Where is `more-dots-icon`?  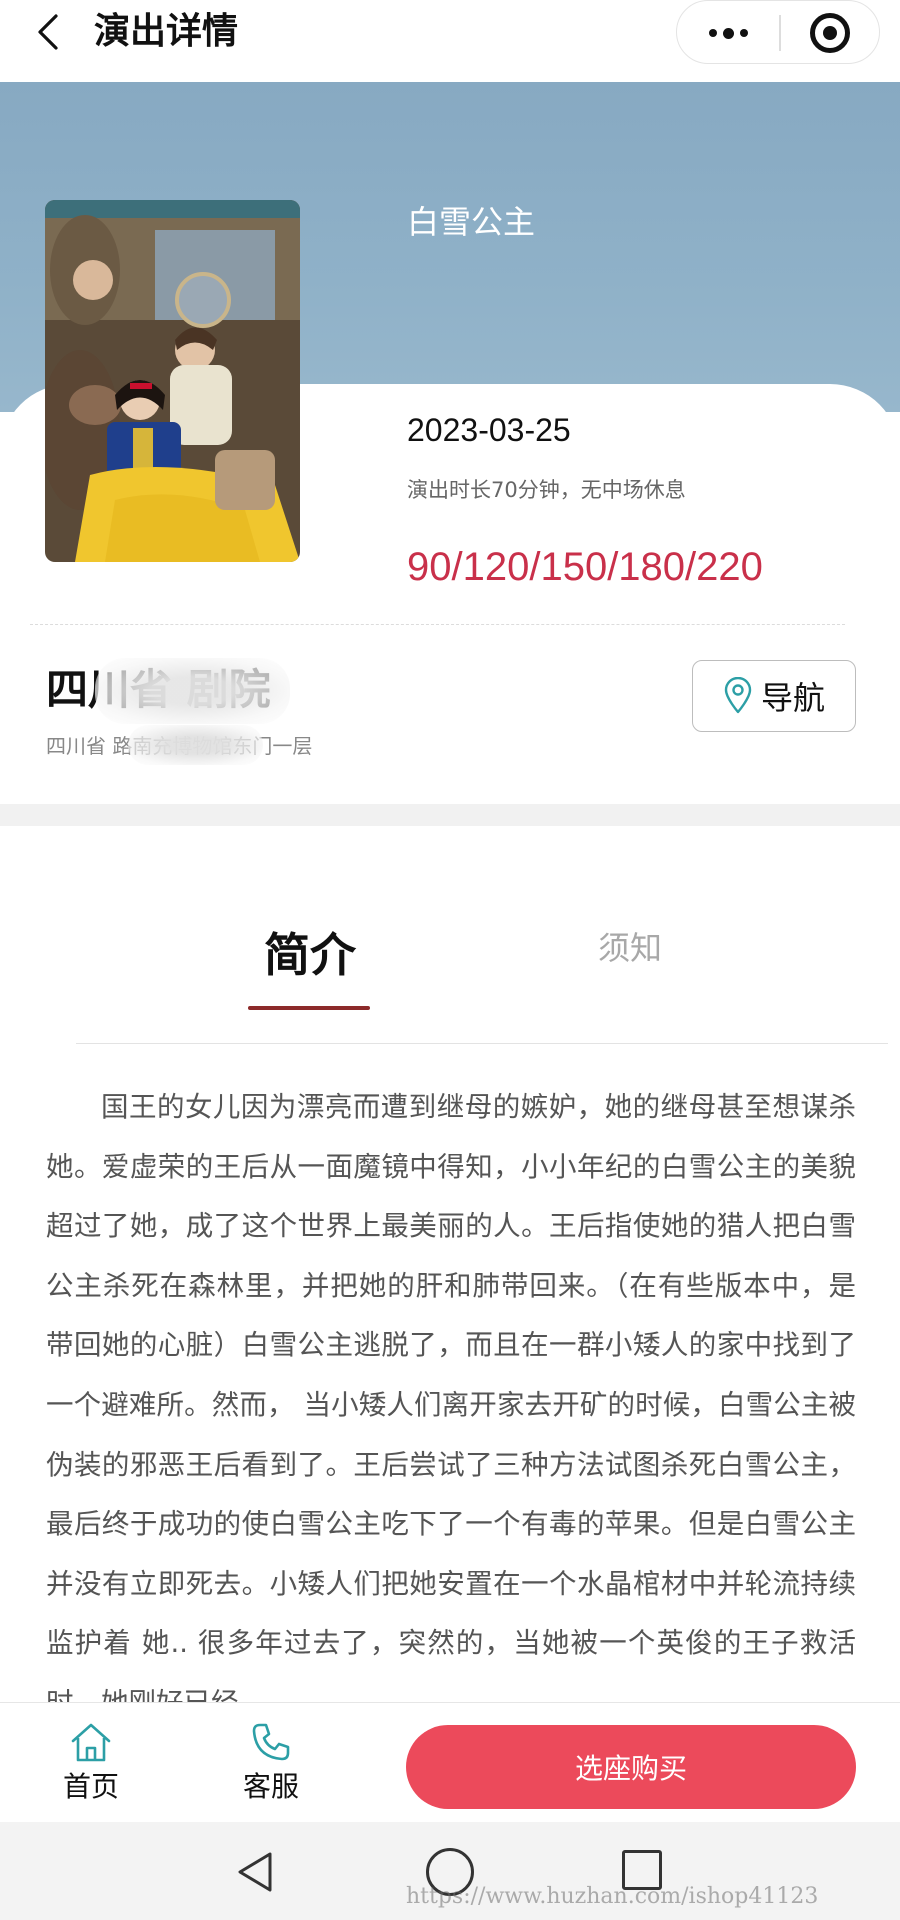
more-dots-icon is located at coordinates (712, 33).